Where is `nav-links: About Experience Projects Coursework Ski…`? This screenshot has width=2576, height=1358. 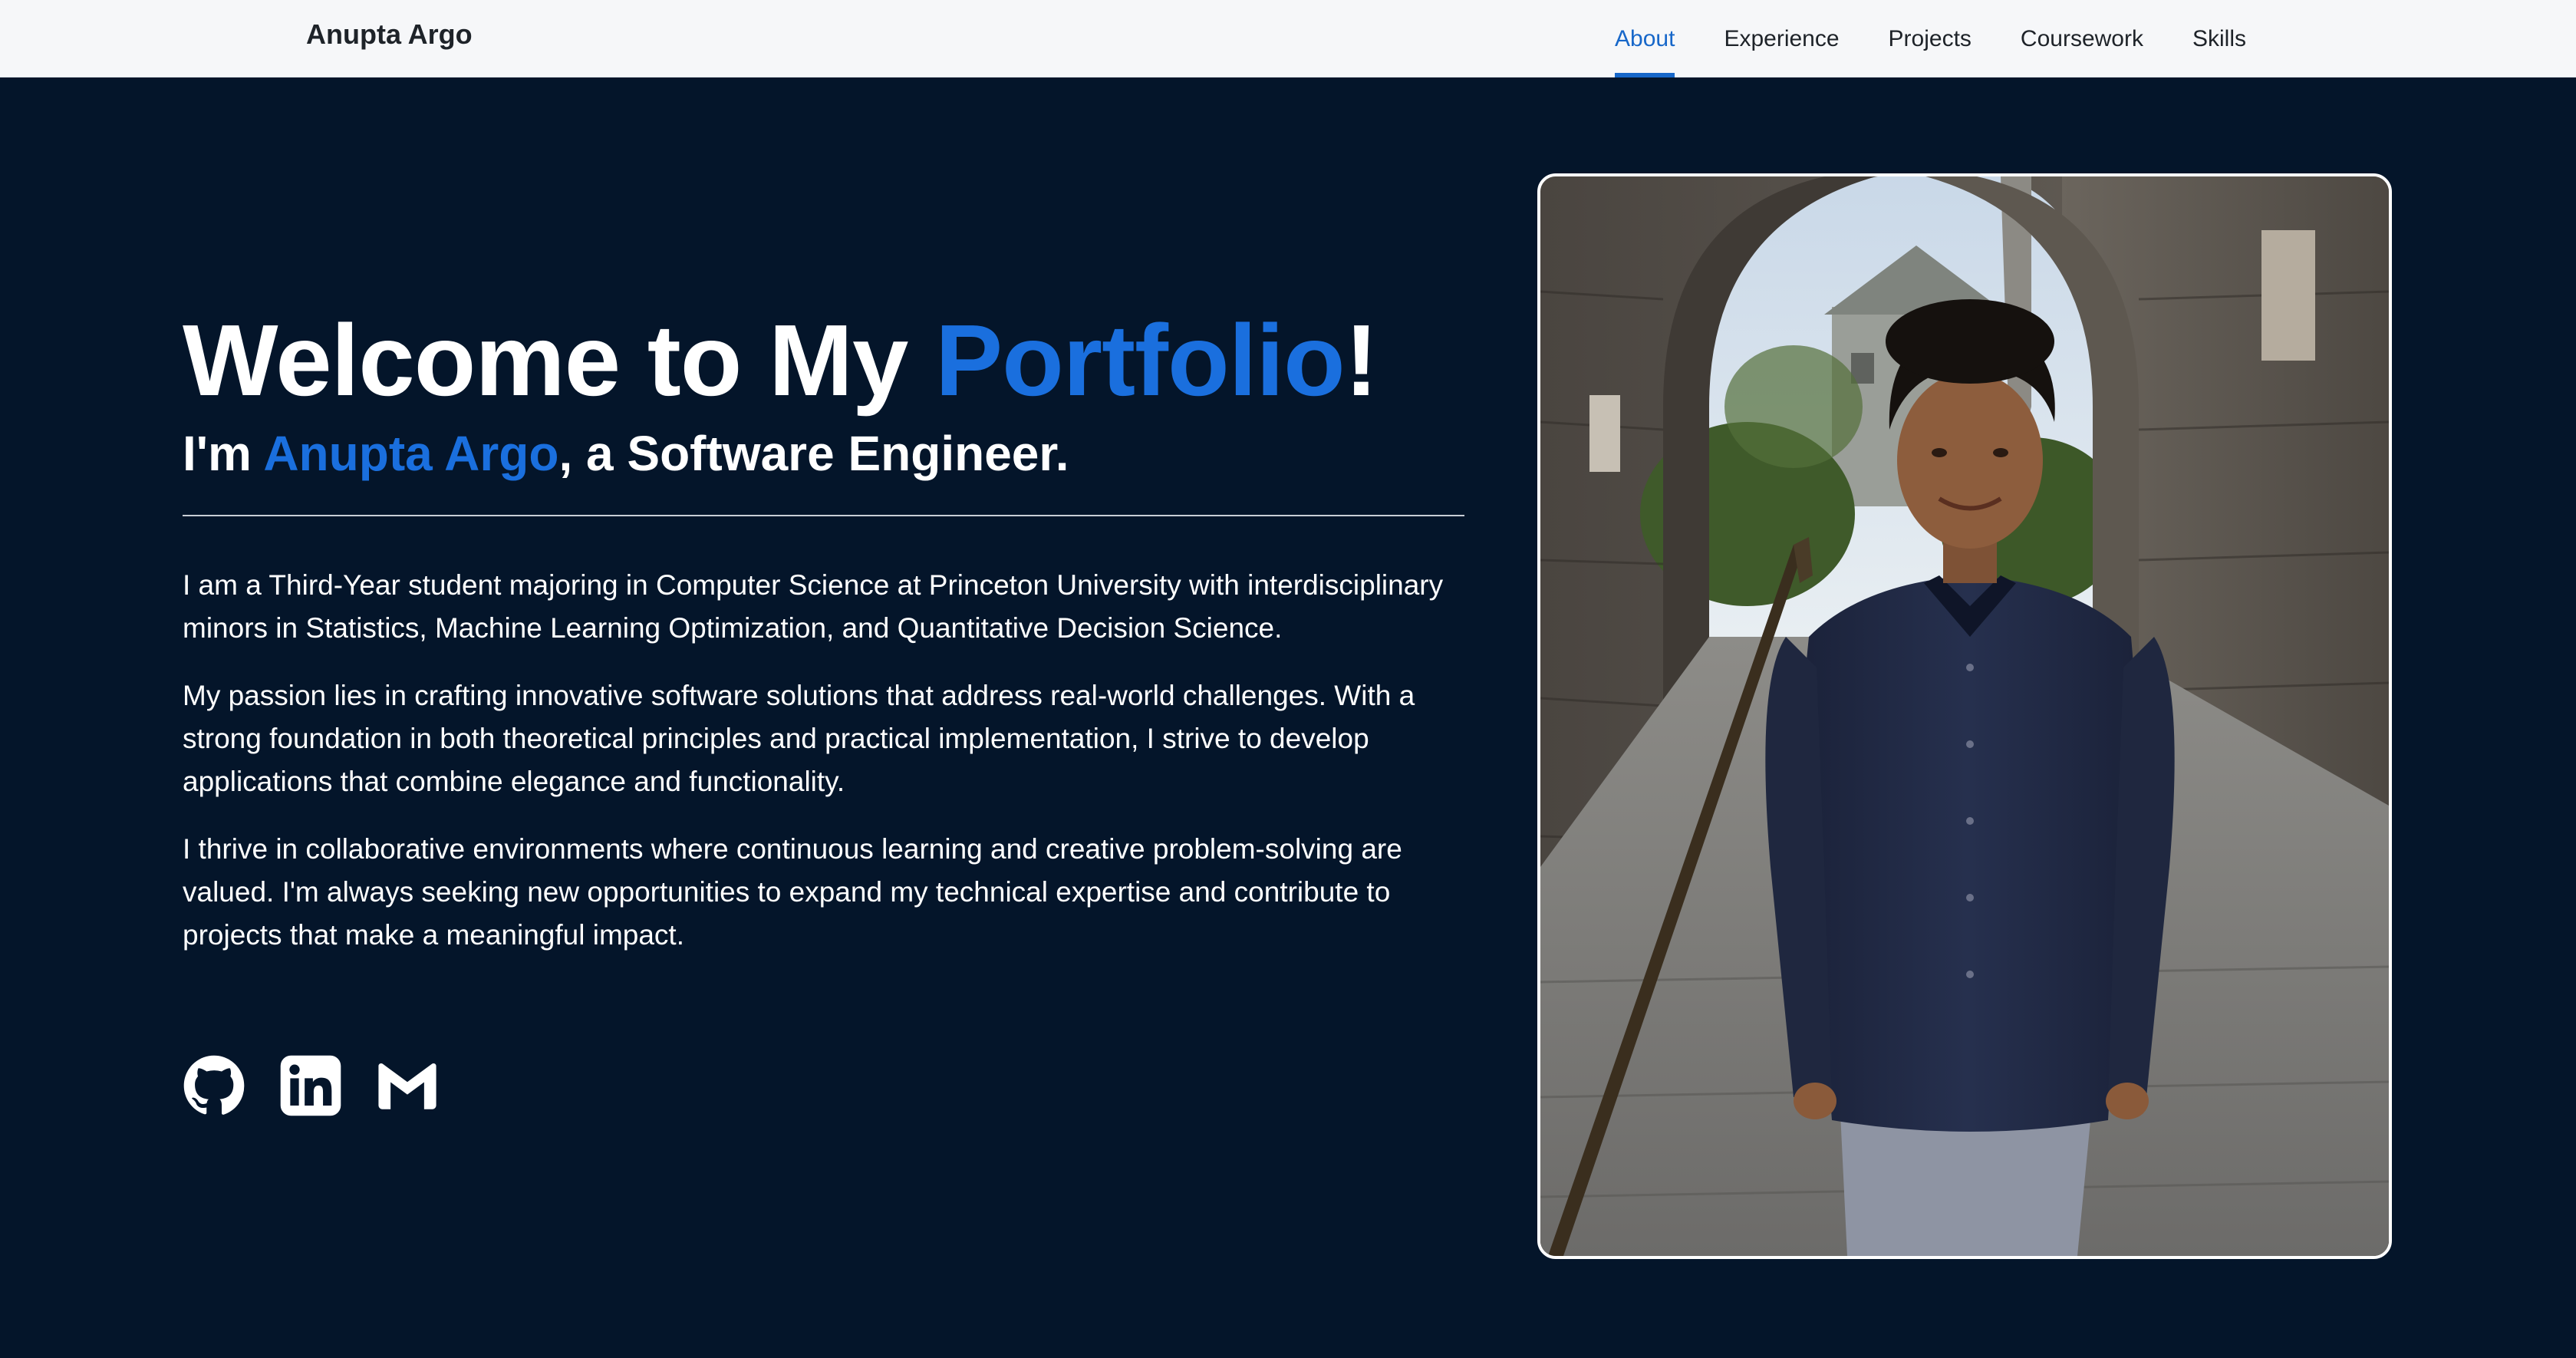 nav-links: About Experience Projects Coursework Ski… is located at coordinates (1930, 38).